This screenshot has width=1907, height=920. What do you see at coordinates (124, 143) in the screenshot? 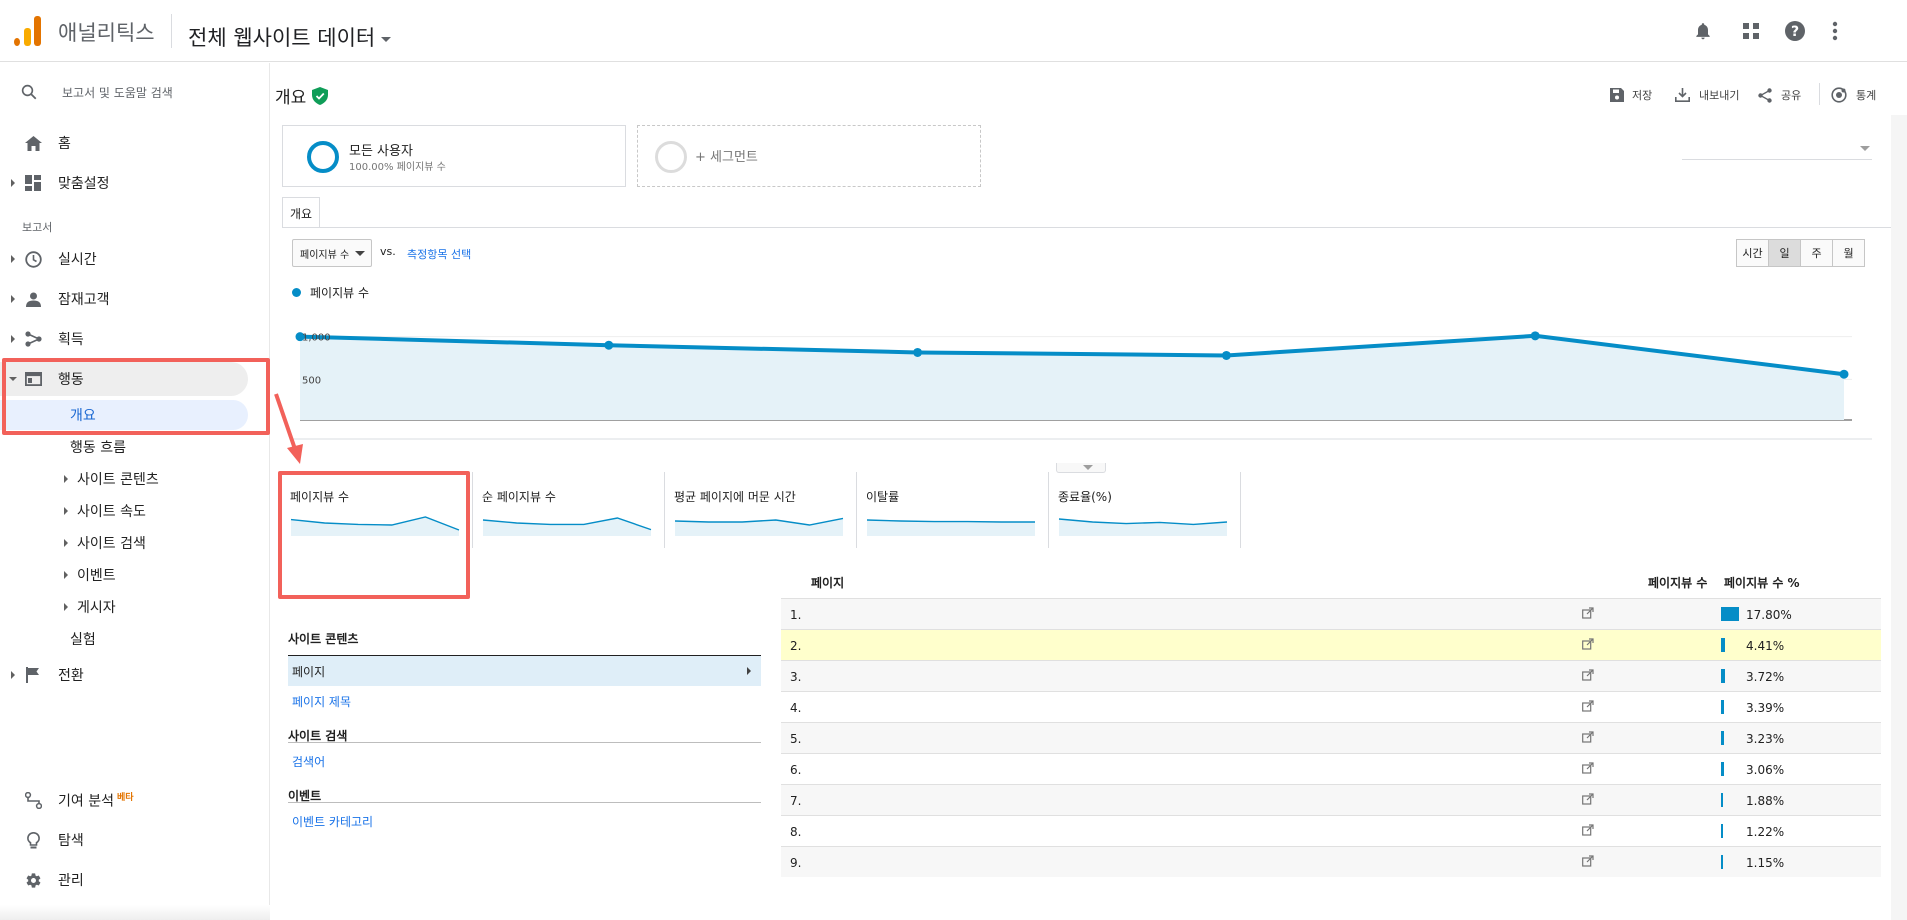
I see `sidebar-item-home: 홈` at bounding box center [124, 143].